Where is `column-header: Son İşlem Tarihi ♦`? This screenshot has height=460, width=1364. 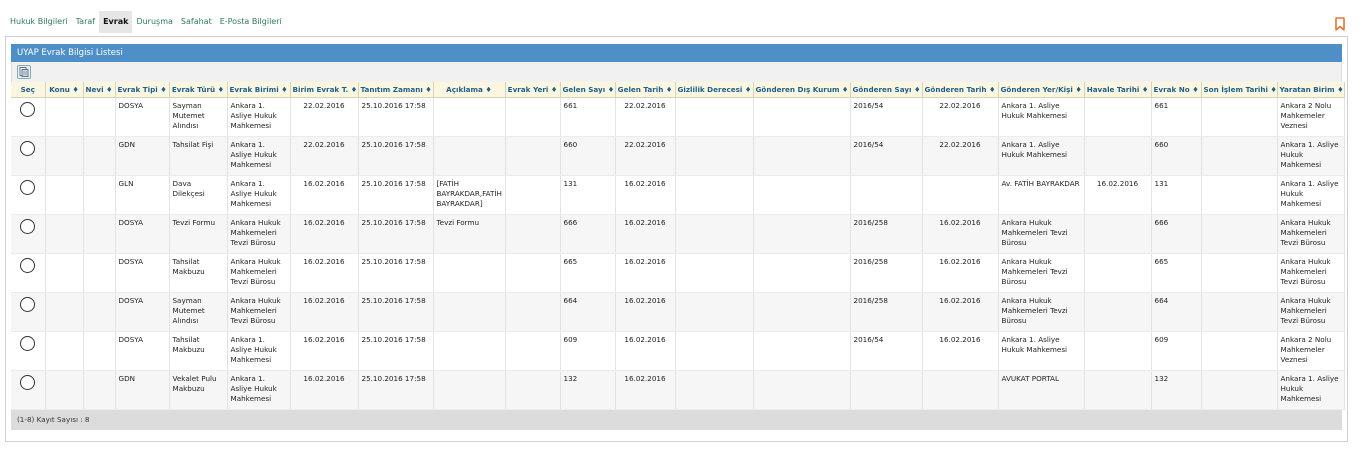 column-header: Son İşlem Tarihi ♦ is located at coordinates (1239, 90).